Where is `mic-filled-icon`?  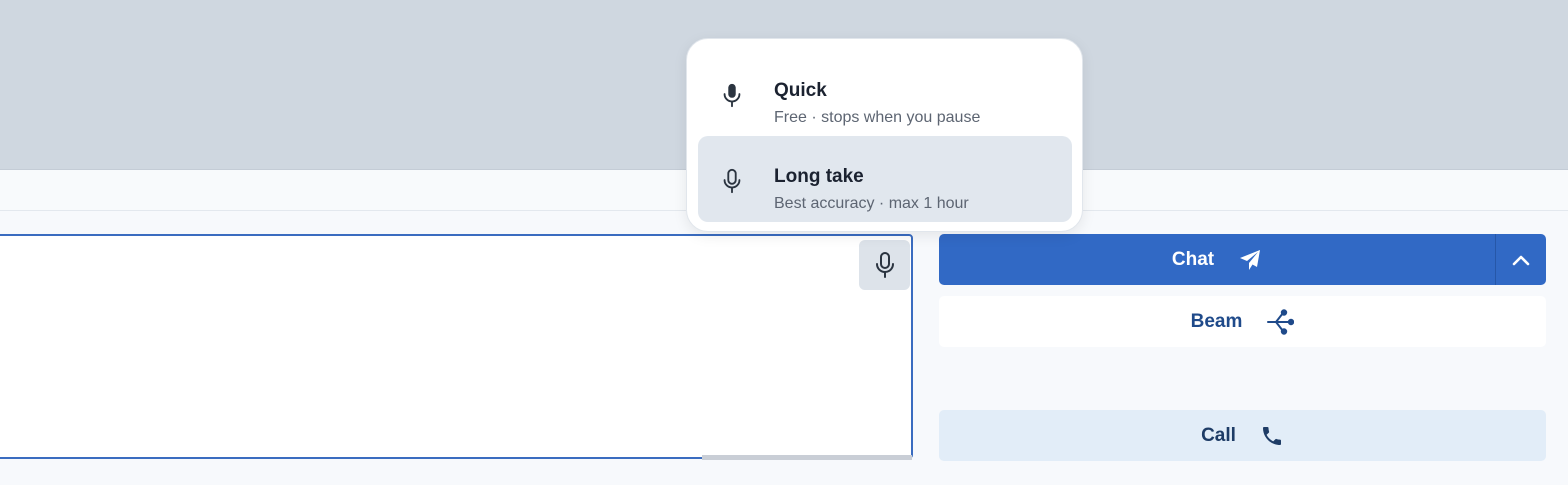 mic-filled-icon is located at coordinates (732, 95).